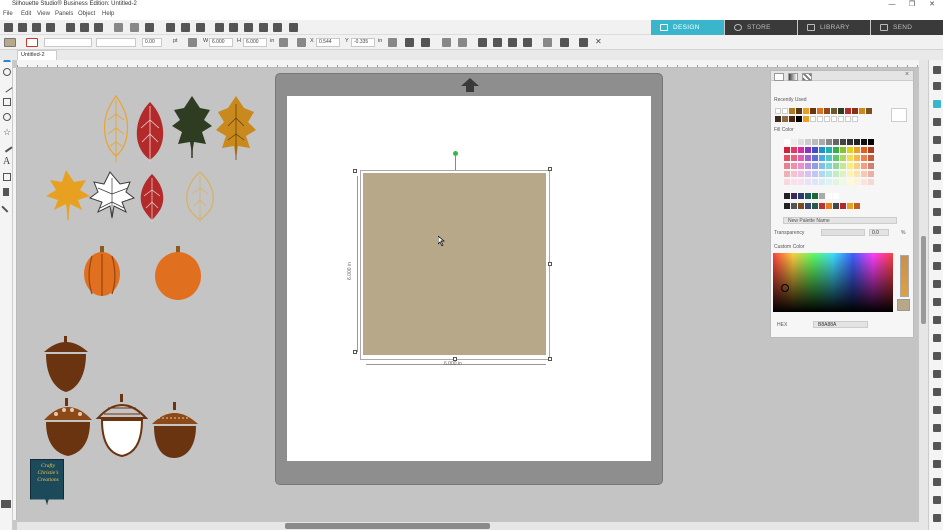  Describe the element at coordinates (233, 27) in the screenshot. I see `zoom-out-icon` at that location.